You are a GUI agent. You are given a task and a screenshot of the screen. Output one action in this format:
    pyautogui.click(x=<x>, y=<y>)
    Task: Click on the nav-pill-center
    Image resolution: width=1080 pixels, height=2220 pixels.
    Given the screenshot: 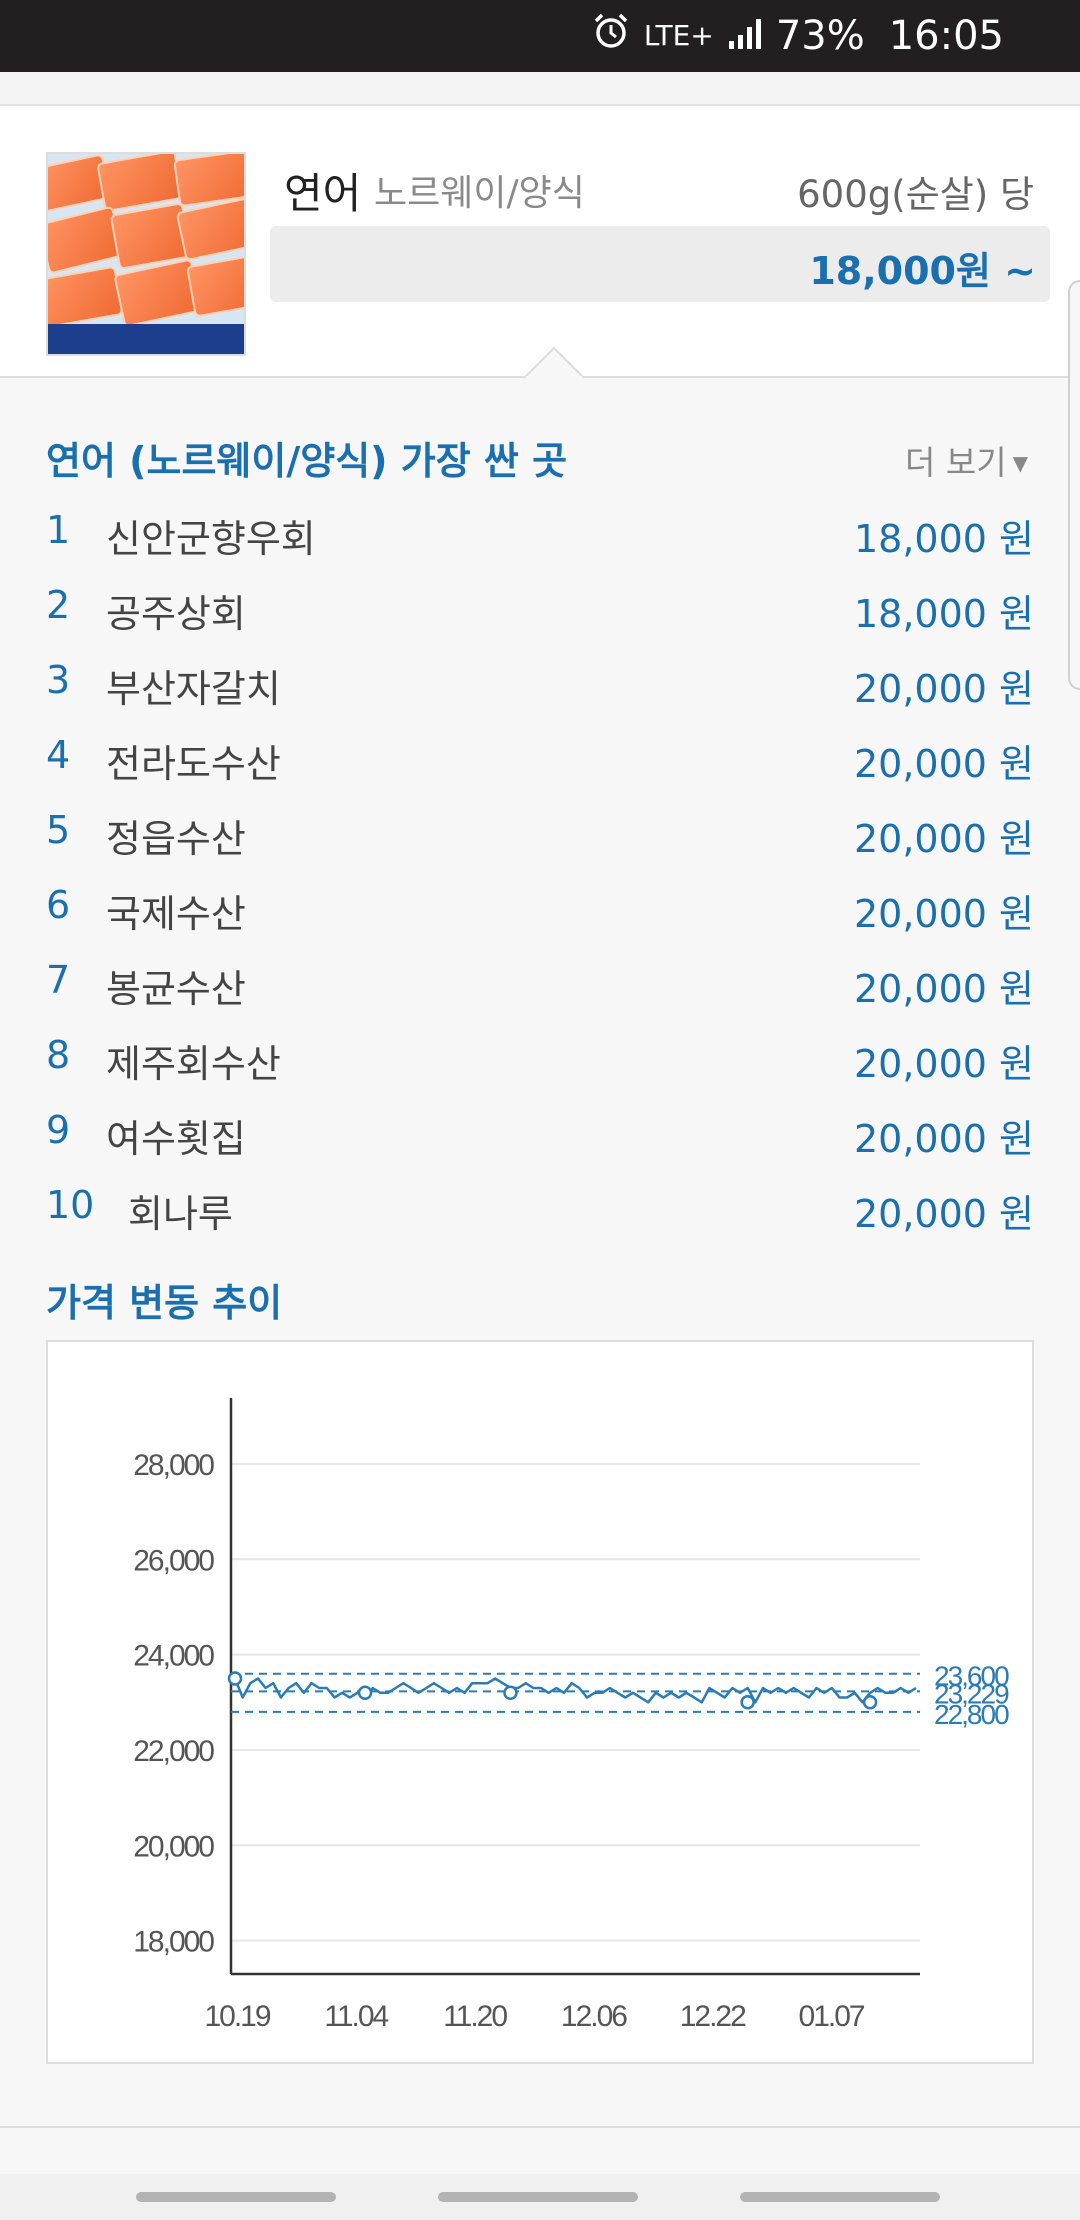 What is the action you would take?
    pyautogui.click(x=538, y=2197)
    